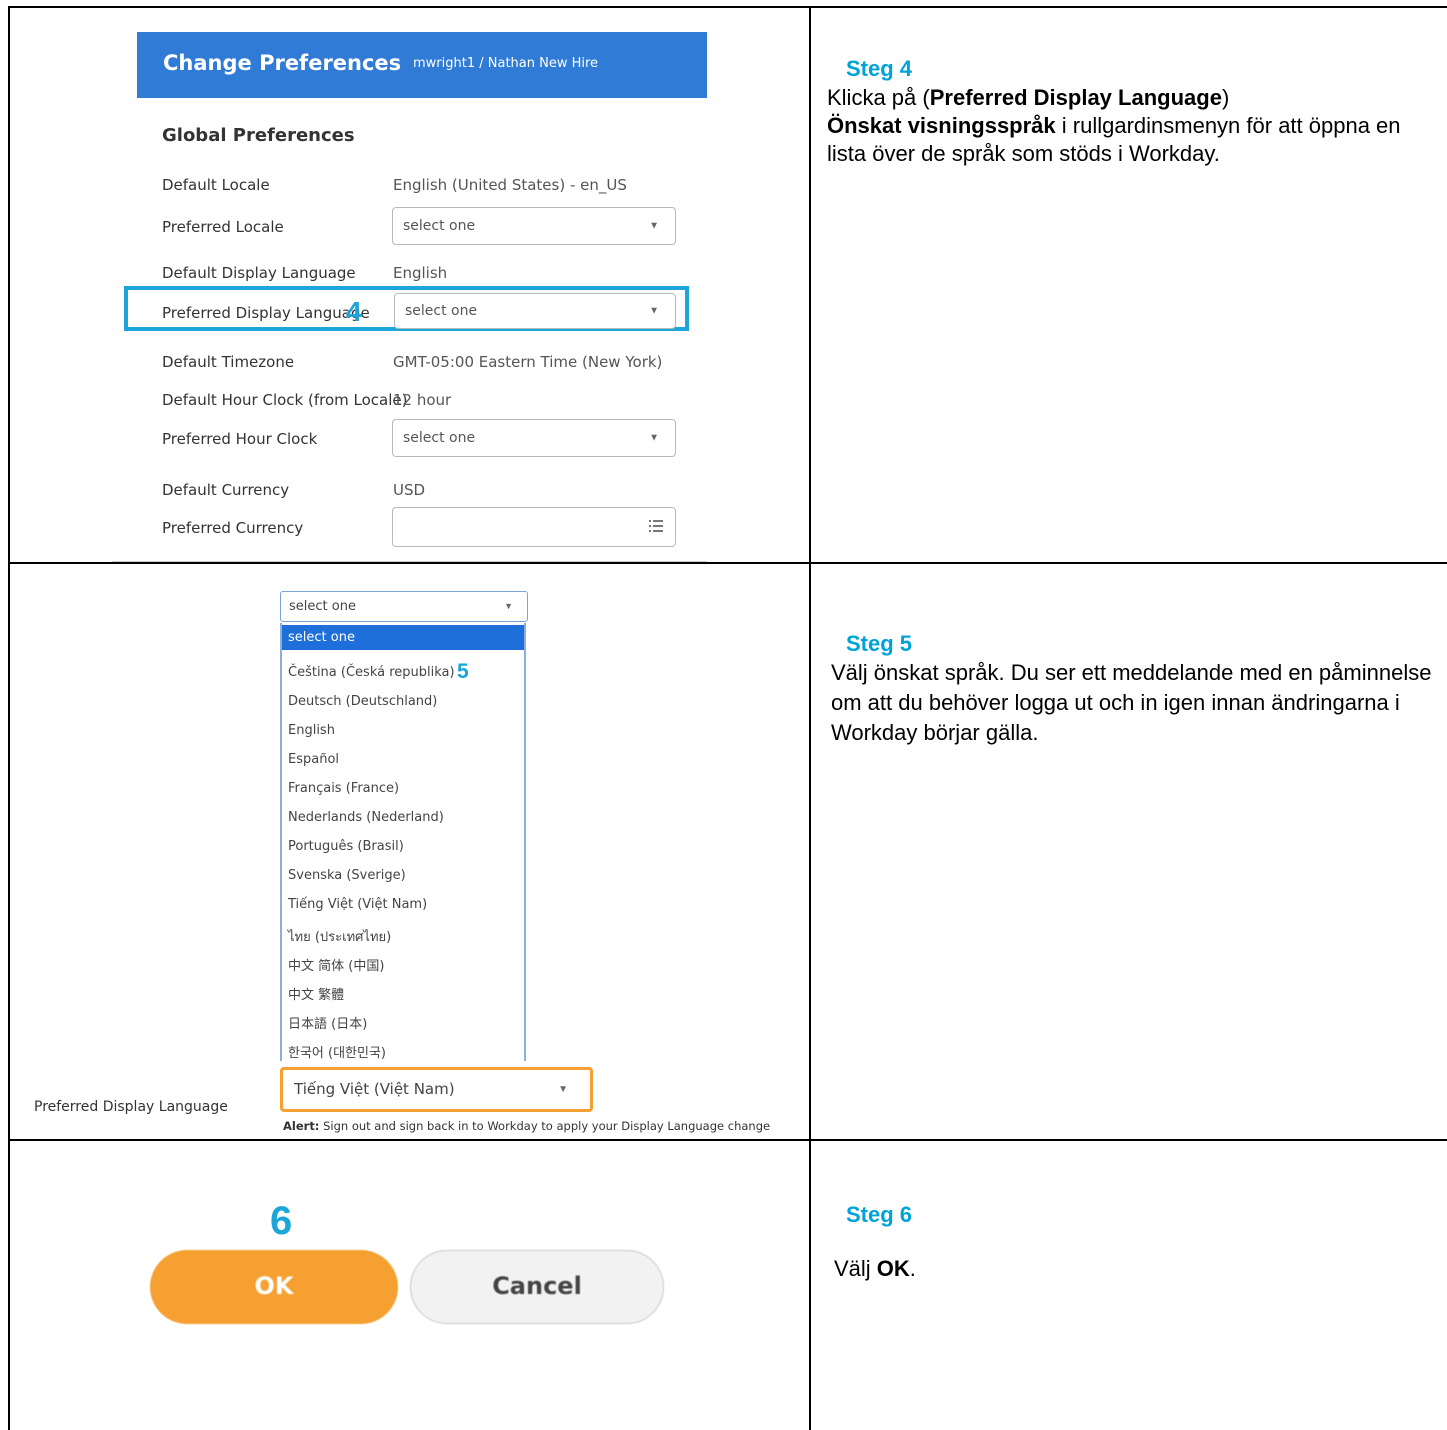 The height and width of the screenshot is (1430, 1447). I want to click on default-currency-label: Default Currency, so click(226, 490).